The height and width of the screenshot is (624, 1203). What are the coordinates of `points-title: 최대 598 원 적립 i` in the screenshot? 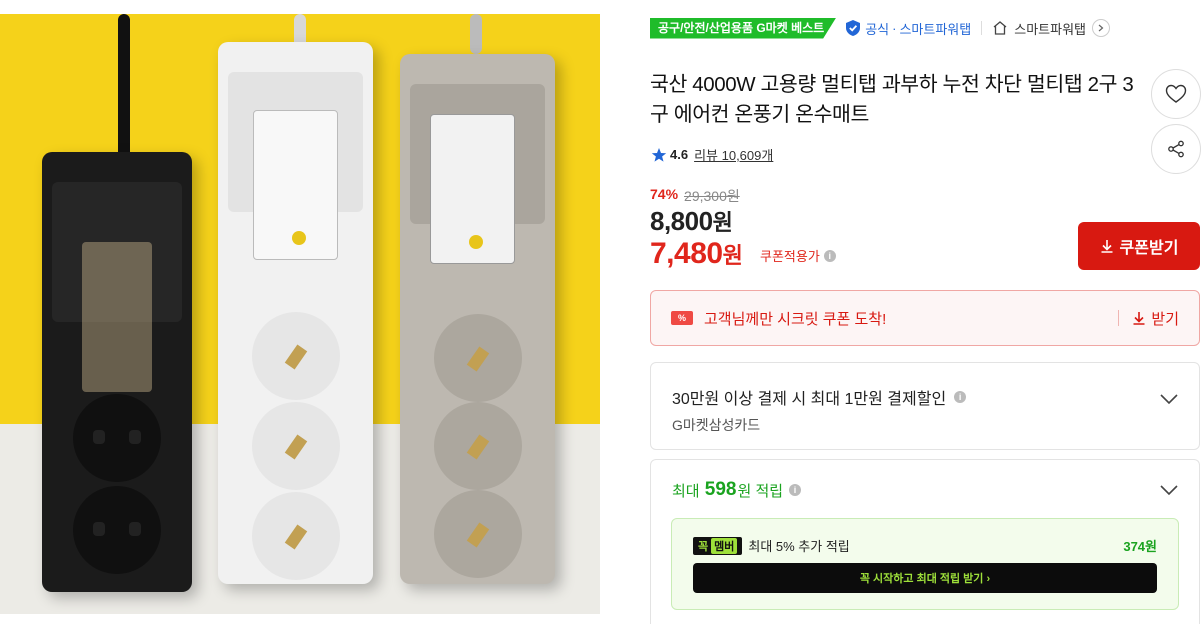 It's located at (737, 490).